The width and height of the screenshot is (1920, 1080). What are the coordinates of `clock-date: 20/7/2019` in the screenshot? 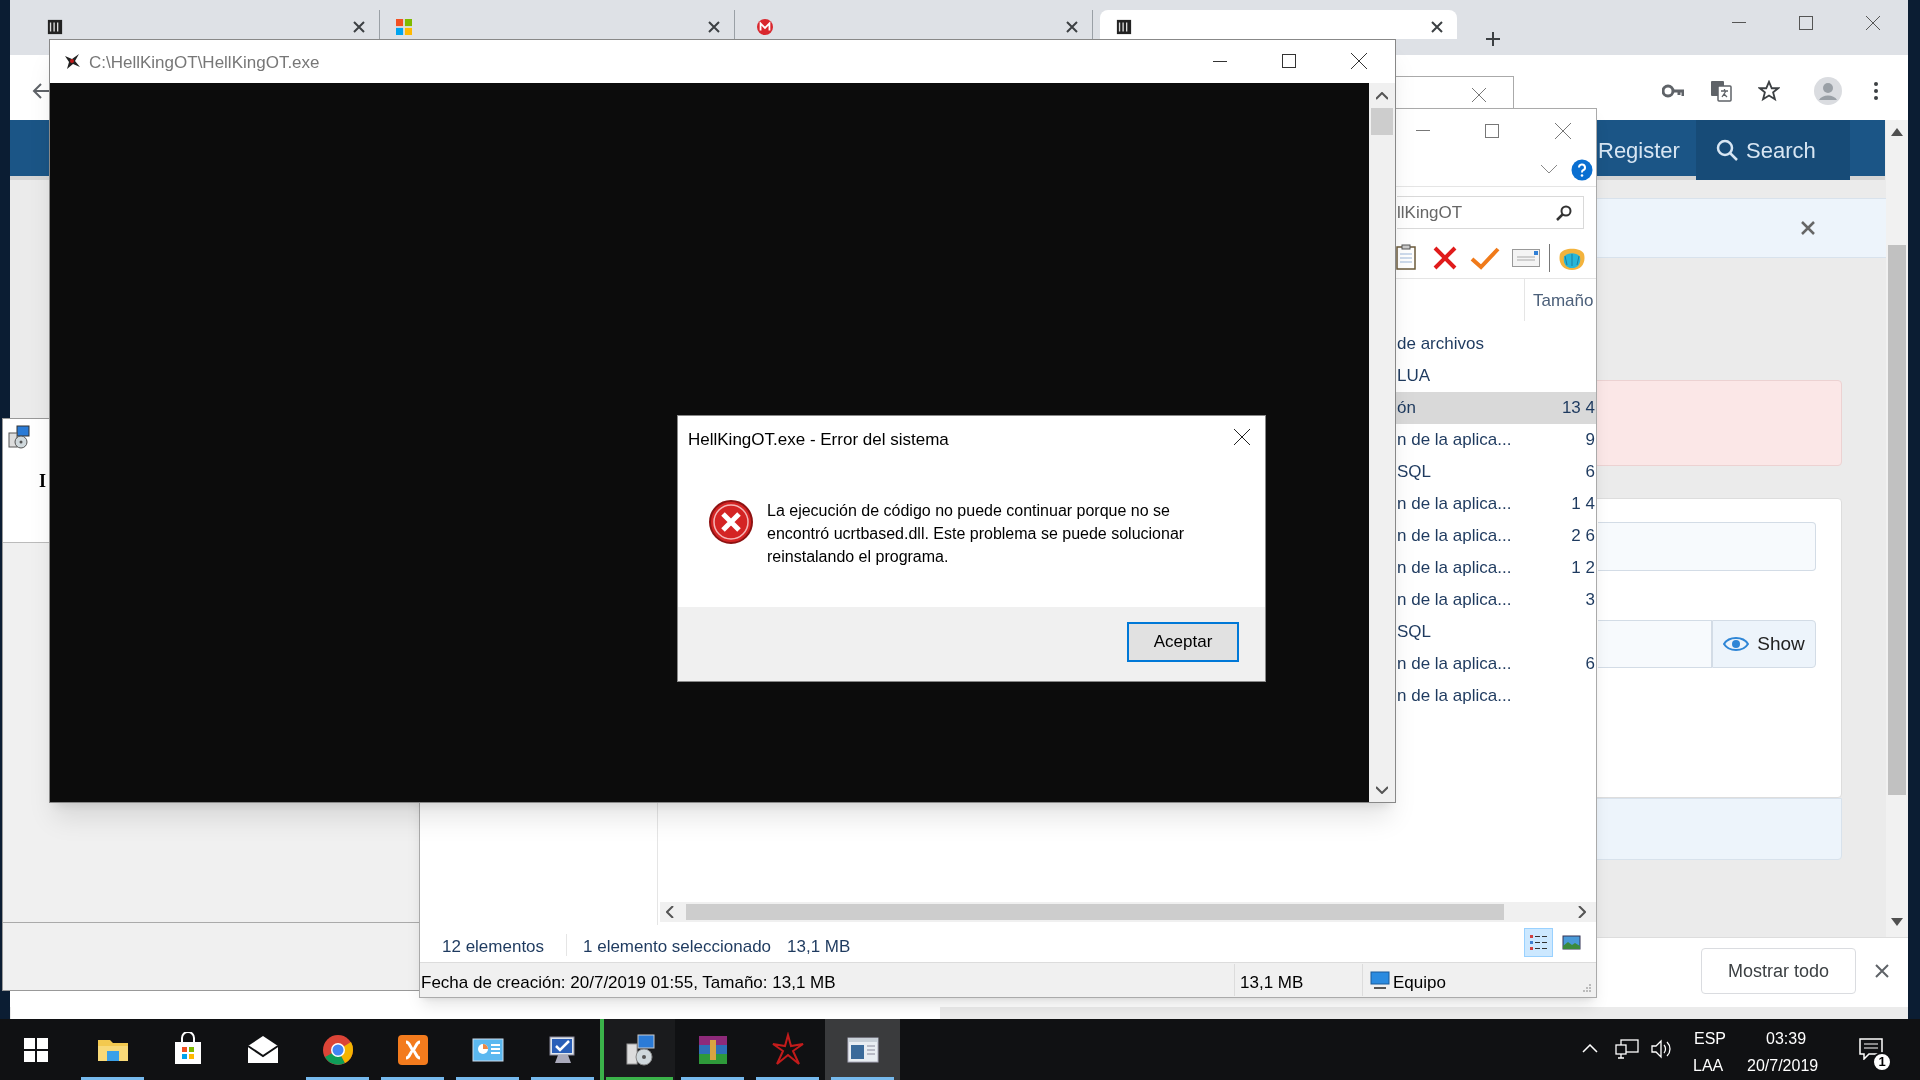 It's located at (1783, 1066).